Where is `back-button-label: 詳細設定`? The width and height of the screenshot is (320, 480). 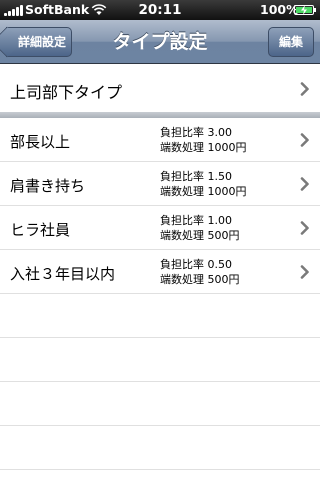
back-button-label: 詳細設定 is located at coordinates (42, 42).